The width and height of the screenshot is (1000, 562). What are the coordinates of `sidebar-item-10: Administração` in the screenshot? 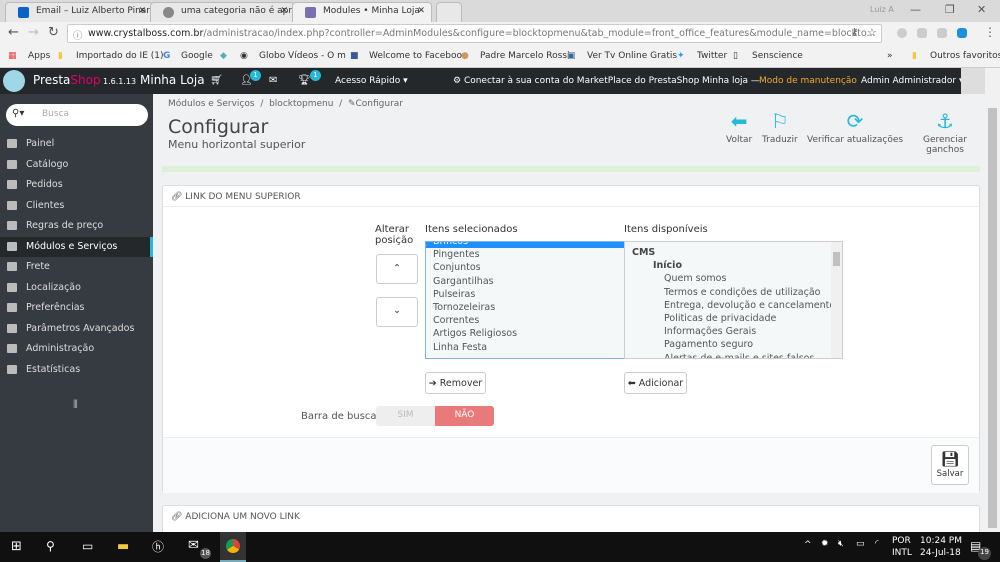 It's located at (76, 349).